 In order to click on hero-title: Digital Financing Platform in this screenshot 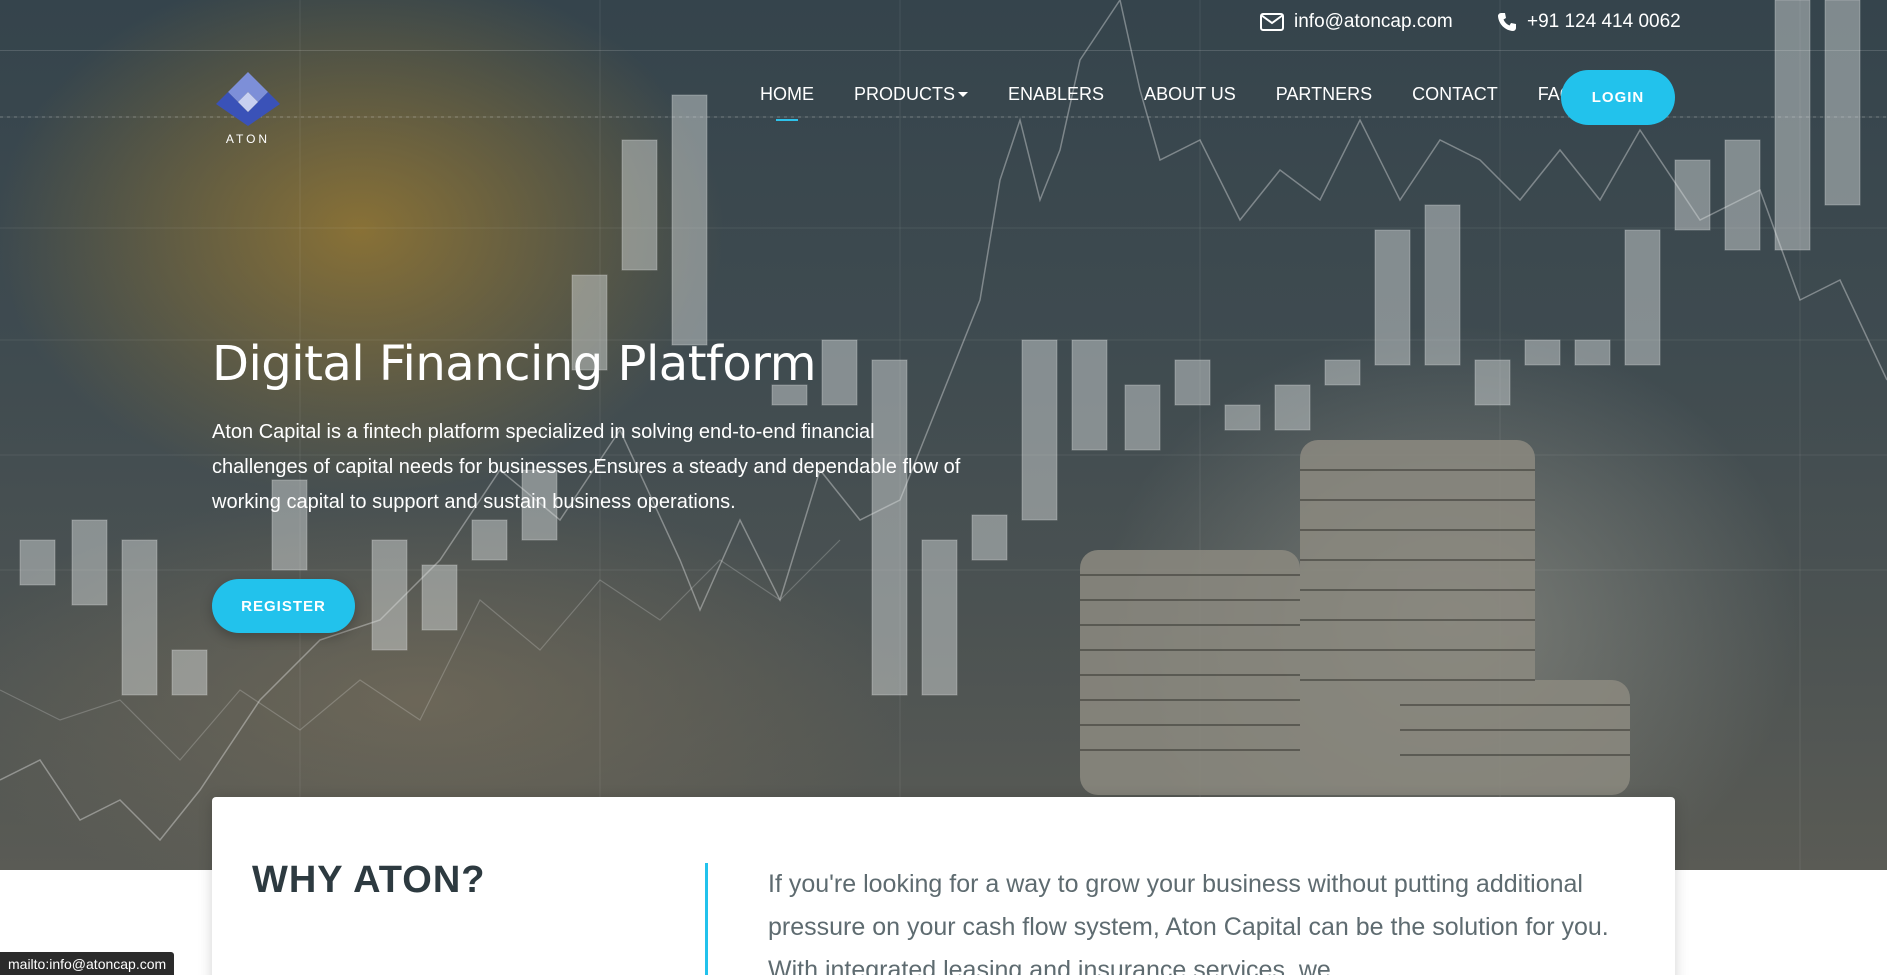, I will do `click(514, 364)`.